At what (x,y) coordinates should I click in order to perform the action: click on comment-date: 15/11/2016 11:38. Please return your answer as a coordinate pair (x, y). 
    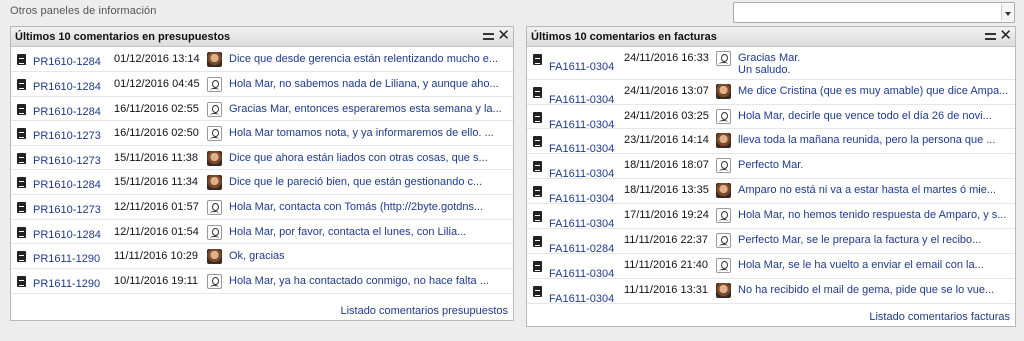
    Looking at the image, I should click on (156, 158).